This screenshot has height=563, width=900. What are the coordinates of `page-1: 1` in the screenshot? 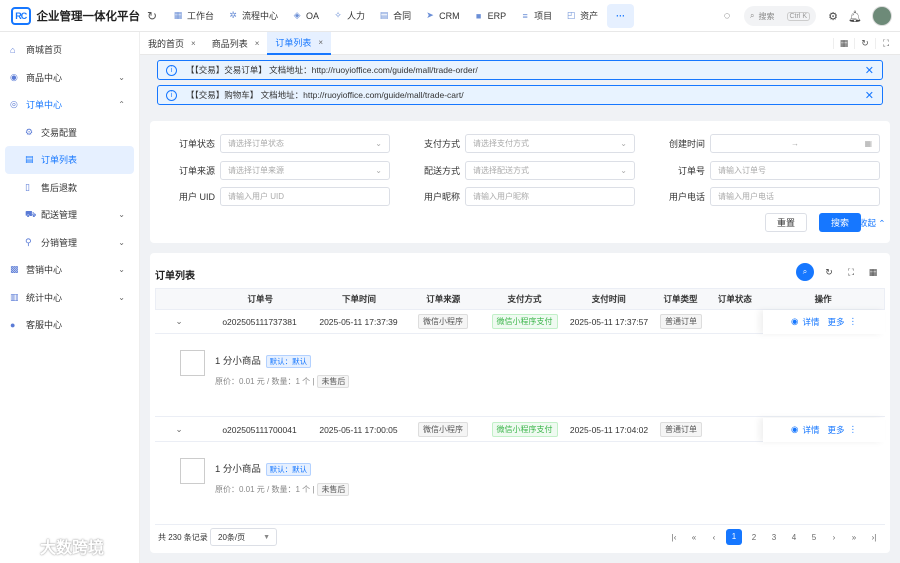 It's located at (734, 537).